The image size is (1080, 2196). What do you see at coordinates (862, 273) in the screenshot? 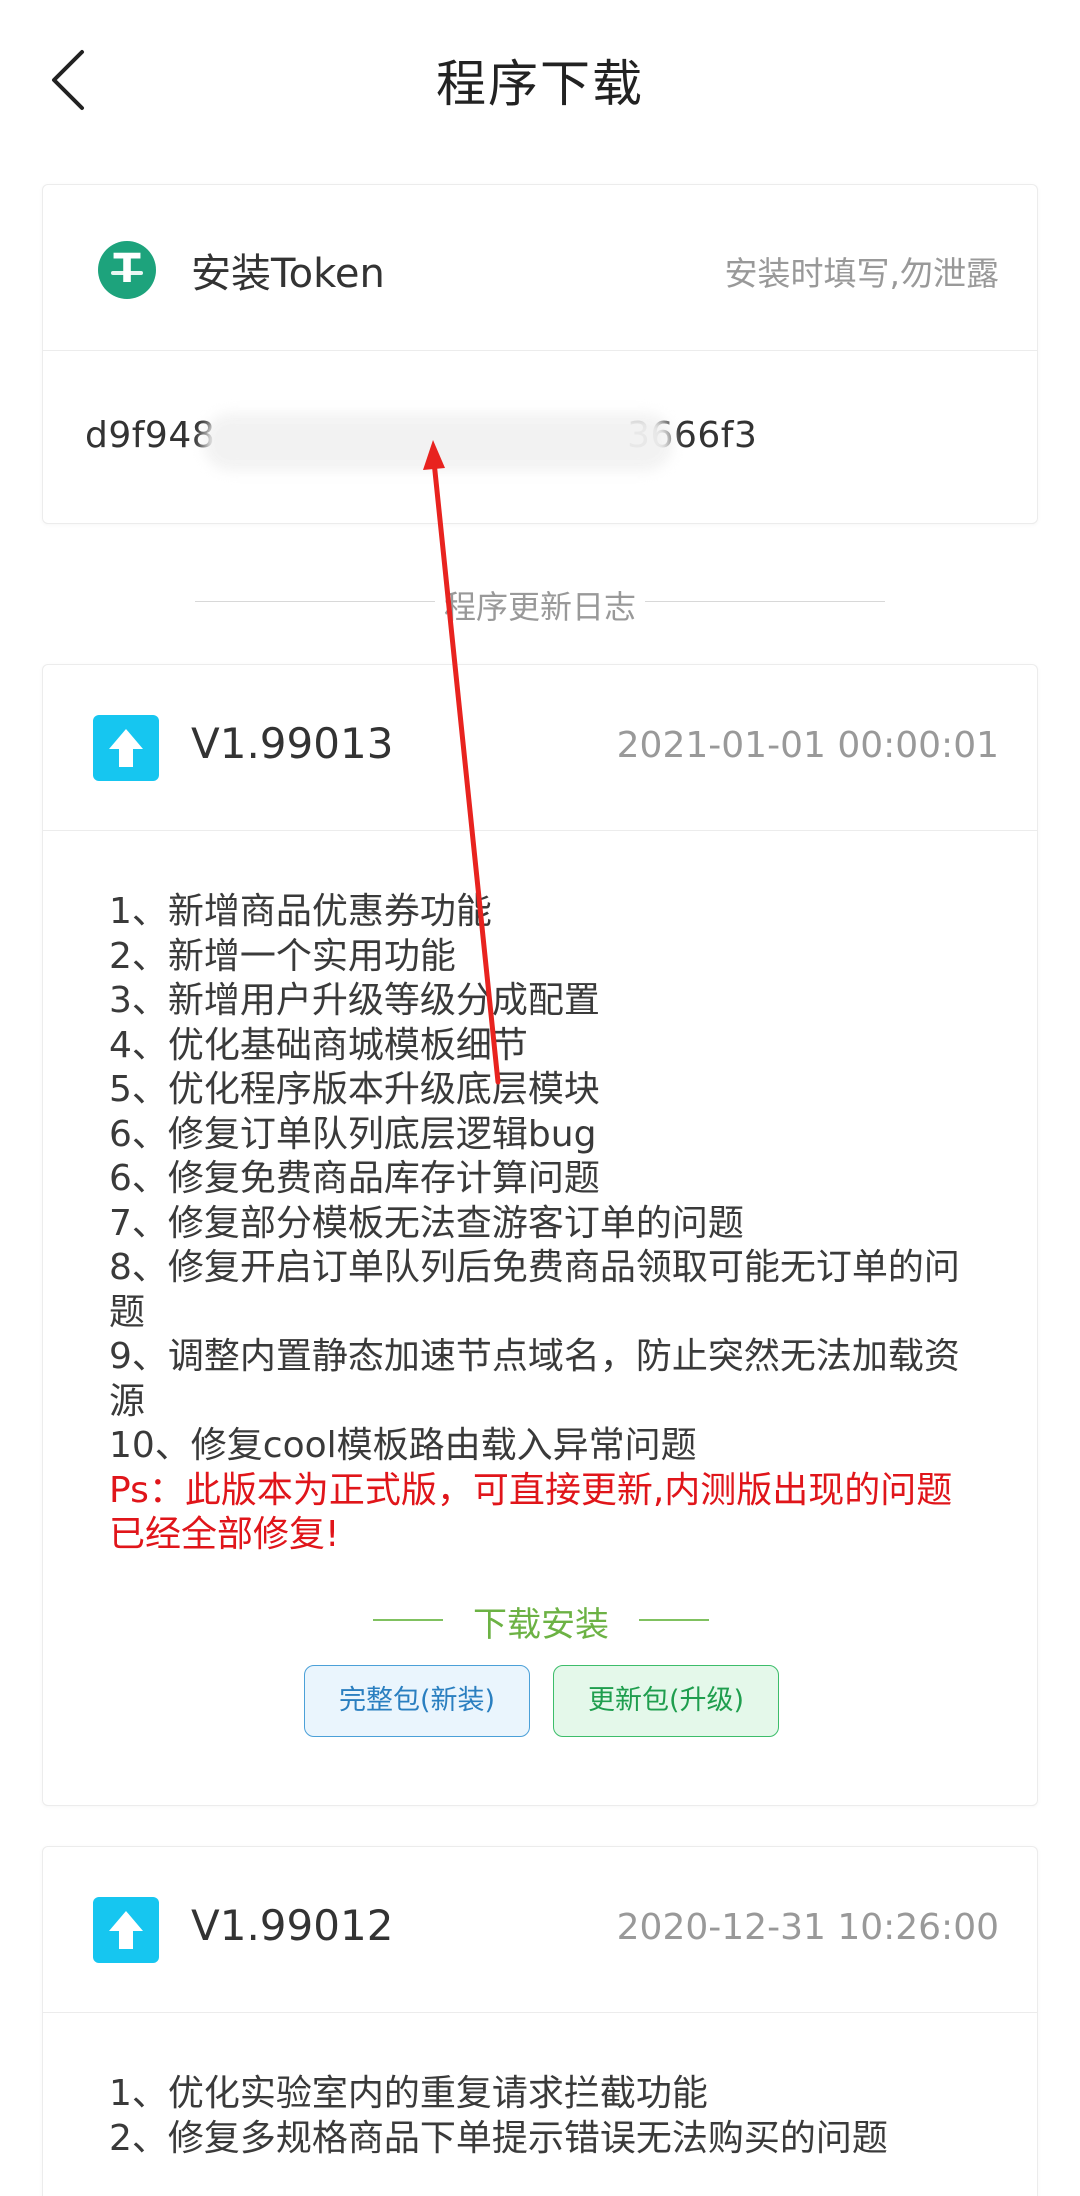
I see `token-hint: 安装时填写,勿泄露` at bounding box center [862, 273].